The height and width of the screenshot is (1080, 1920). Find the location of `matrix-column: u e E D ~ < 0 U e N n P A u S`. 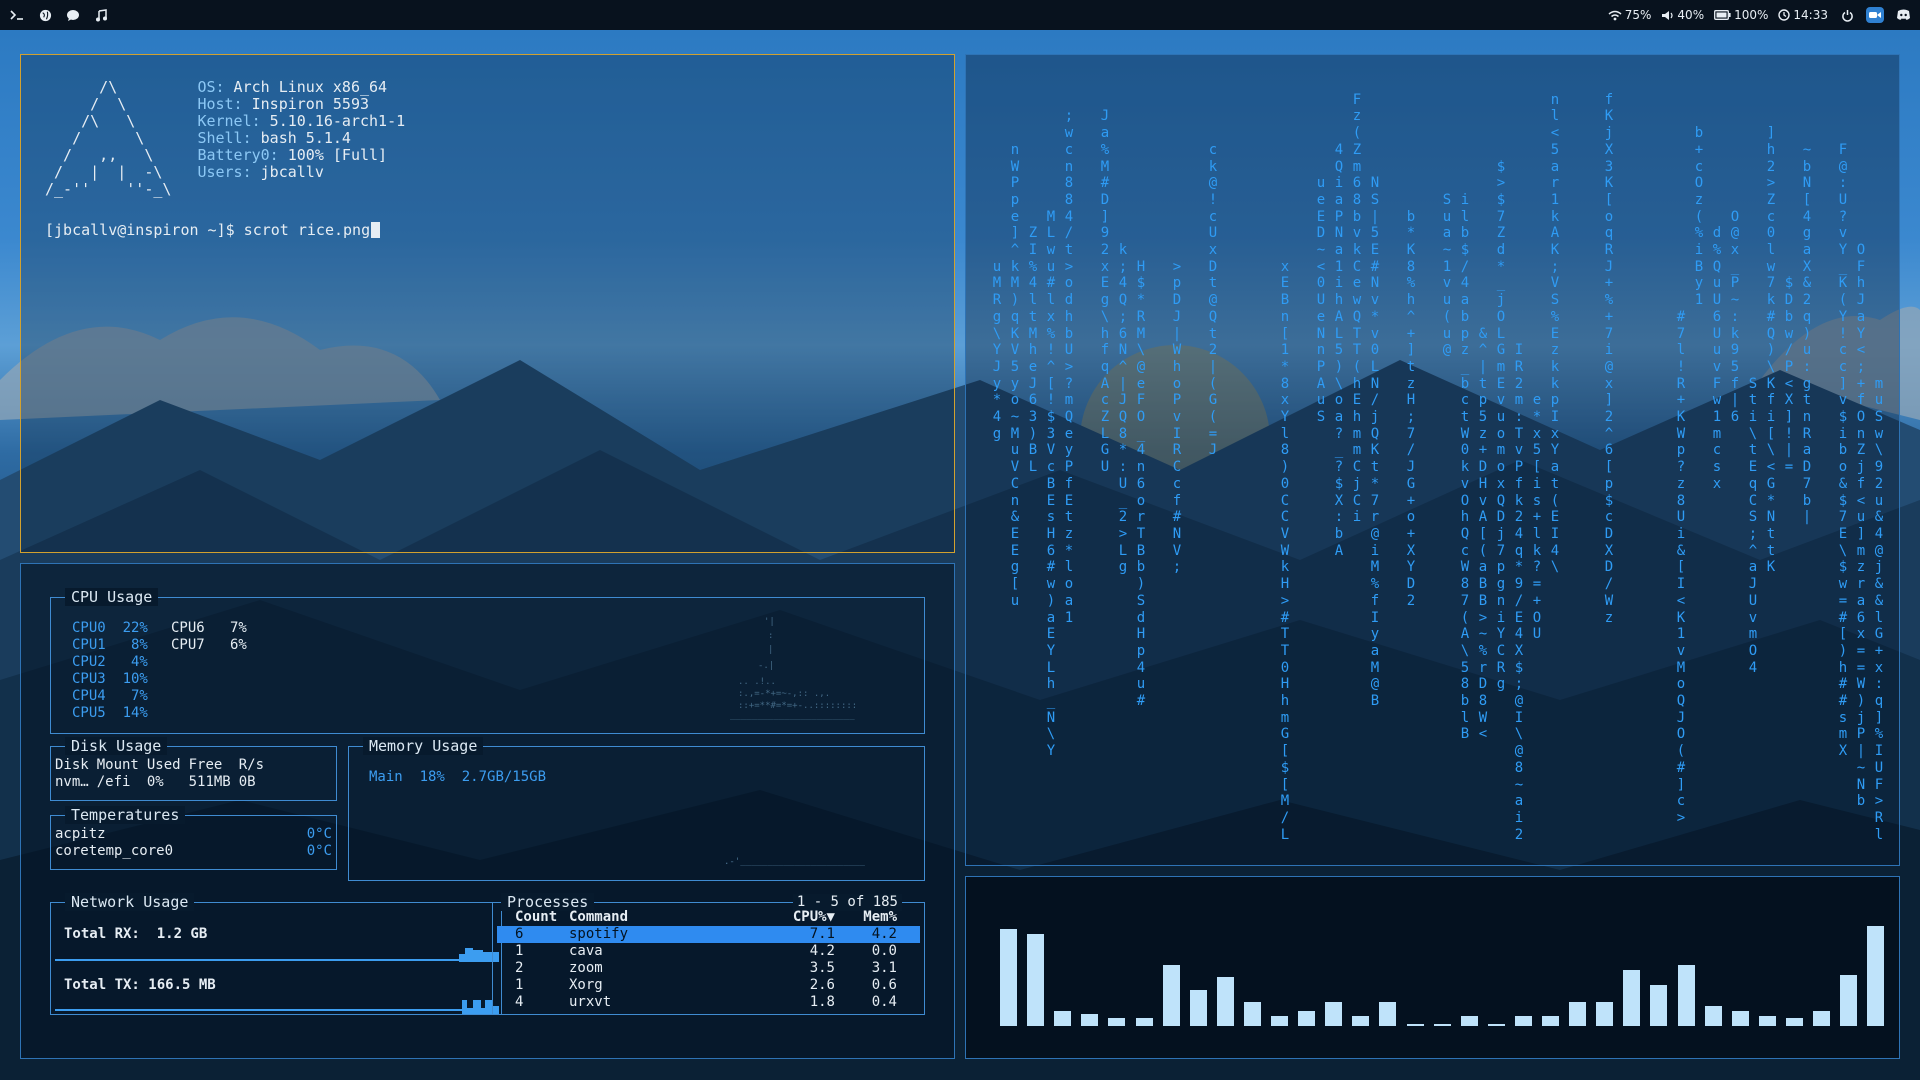

matrix-column: u e E D ~ < 0 U e N n P A u S is located at coordinates (1321, 300).